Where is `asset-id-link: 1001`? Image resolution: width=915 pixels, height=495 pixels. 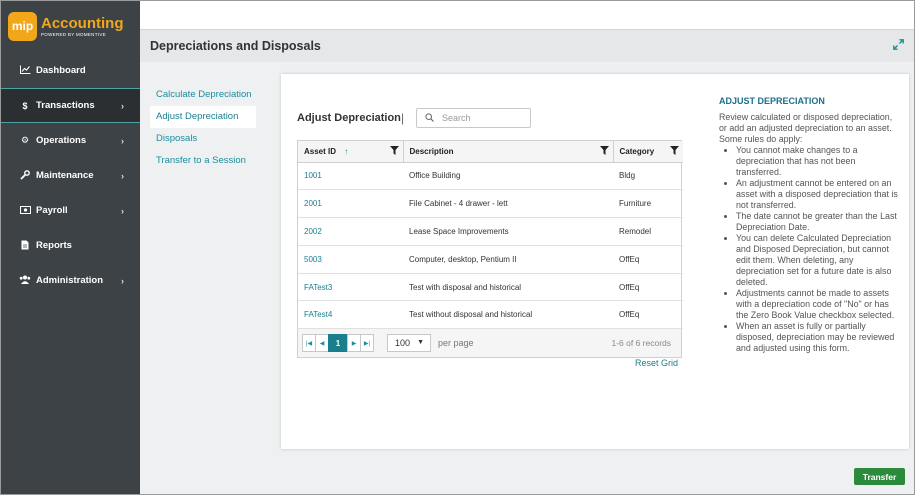 asset-id-link: 1001 is located at coordinates (350, 176).